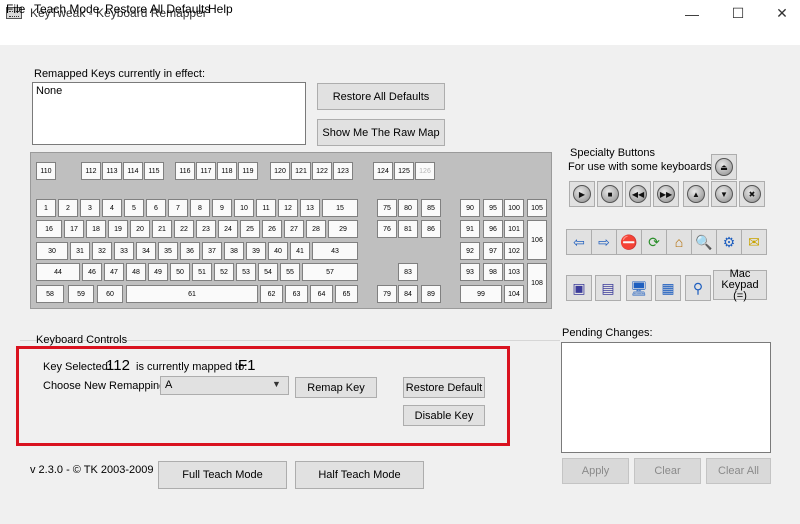  What do you see at coordinates (296, 294) in the screenshot?
I see `key-63: 63` at bounding box center [296, 294].